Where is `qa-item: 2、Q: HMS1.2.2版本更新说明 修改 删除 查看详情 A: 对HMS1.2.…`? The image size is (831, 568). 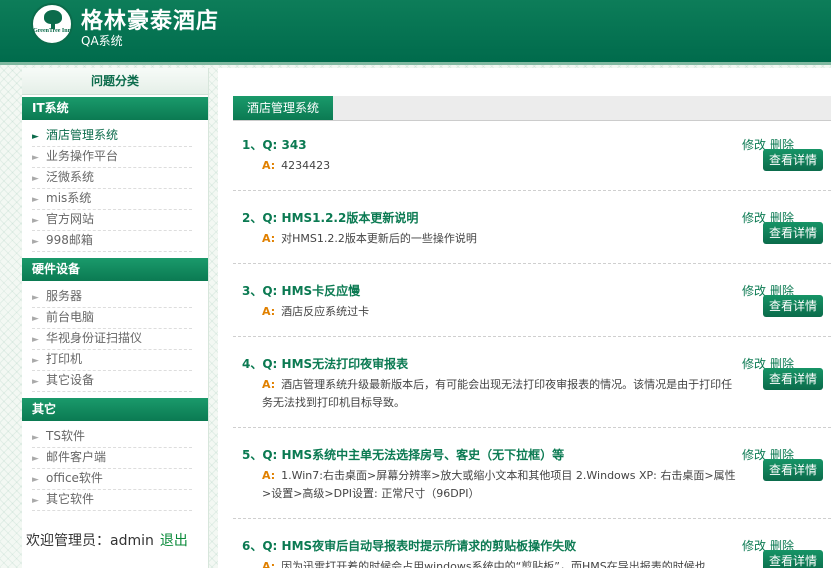 qa-item: 2、Q: HMS1.2.2版本更新说明 修改 删除 查看详情 A: 对HMS1.2.… is located at coordinates (532, 236).